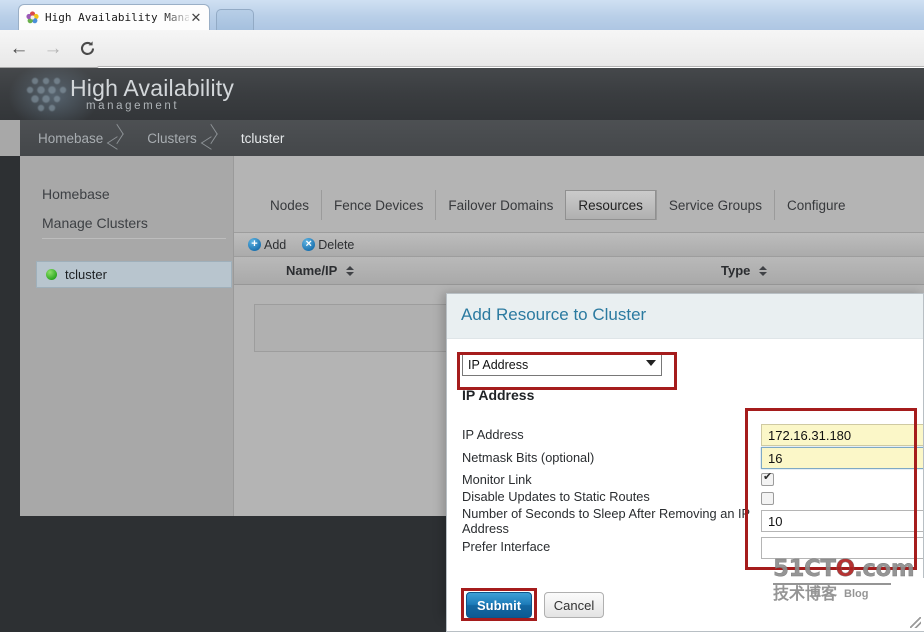 Image resolution: width=924 pixels, height=632 pixels. What do you see at coordinates (579, 271) in the screenshot?
I see `resources-table-header: Name/IP Type` at bounding box center [579, 271].